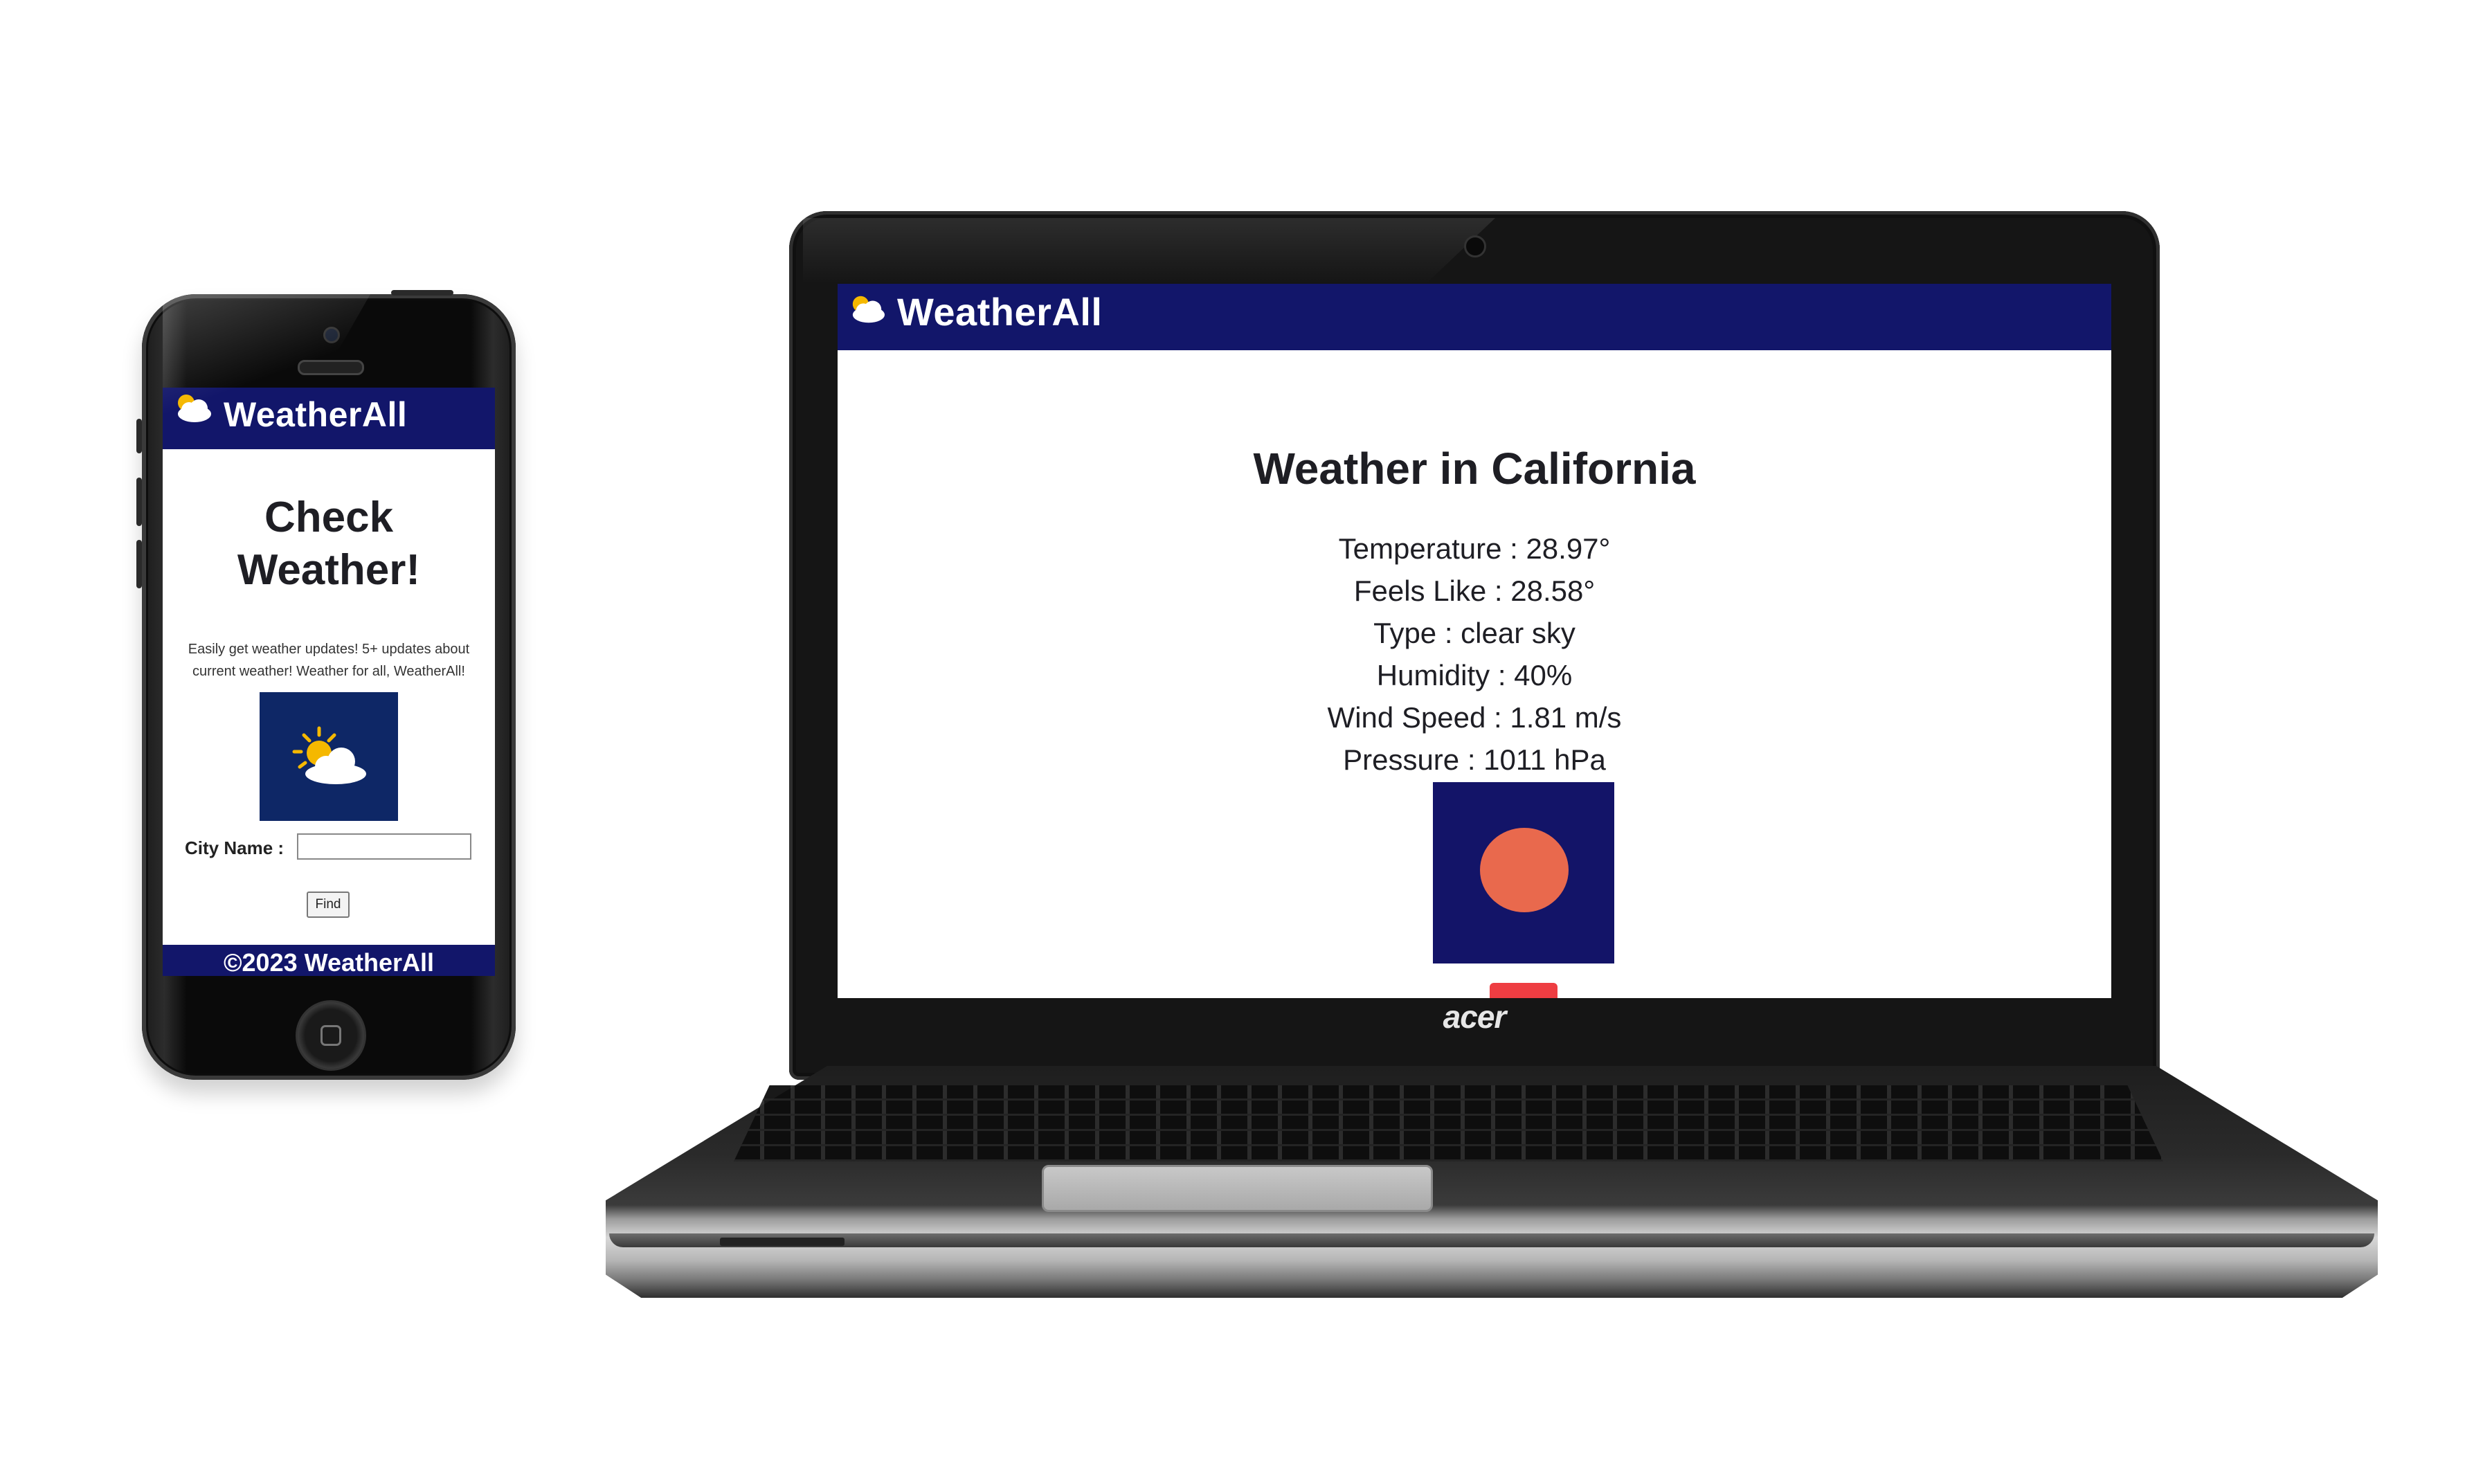 The height and width of the screenshot is (1484, 2492). What do you see at coordinates (422, 293) in the screenshot?
I see `phone-power-button` at bounding box center [422, 293].